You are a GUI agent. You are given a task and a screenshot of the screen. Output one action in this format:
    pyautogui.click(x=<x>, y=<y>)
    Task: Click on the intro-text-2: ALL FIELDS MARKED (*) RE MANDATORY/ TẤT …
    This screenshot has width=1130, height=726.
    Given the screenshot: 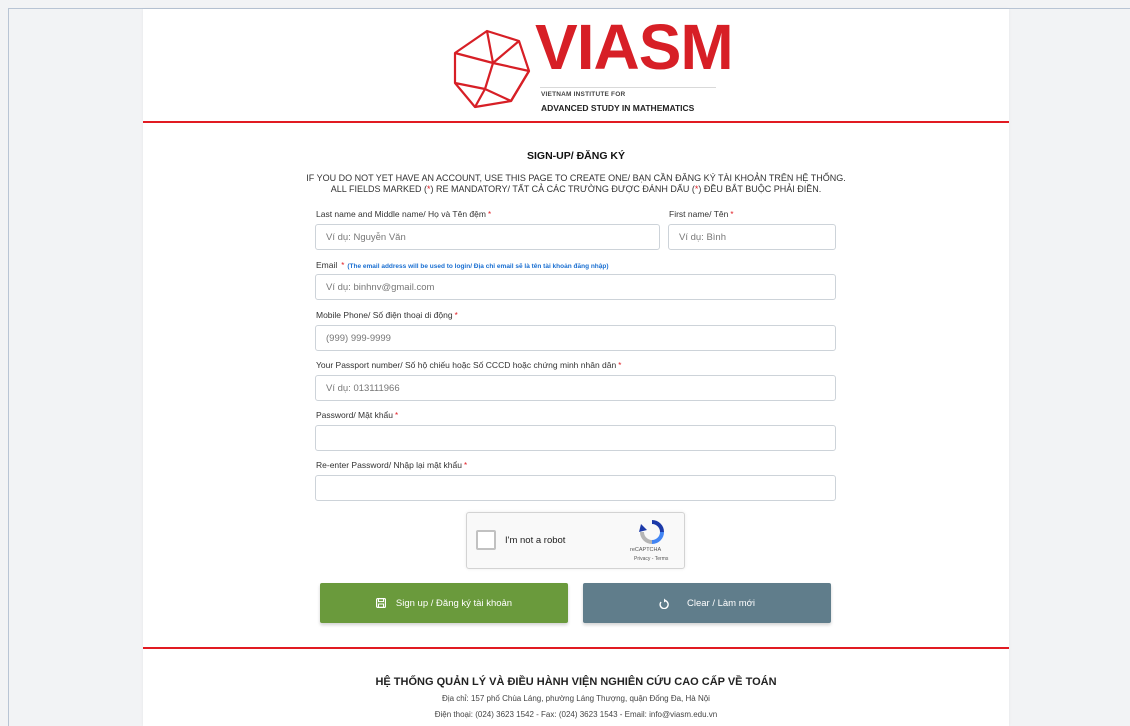 What is the action you would take?
    pyautogui.click(x=576, y=189)
    